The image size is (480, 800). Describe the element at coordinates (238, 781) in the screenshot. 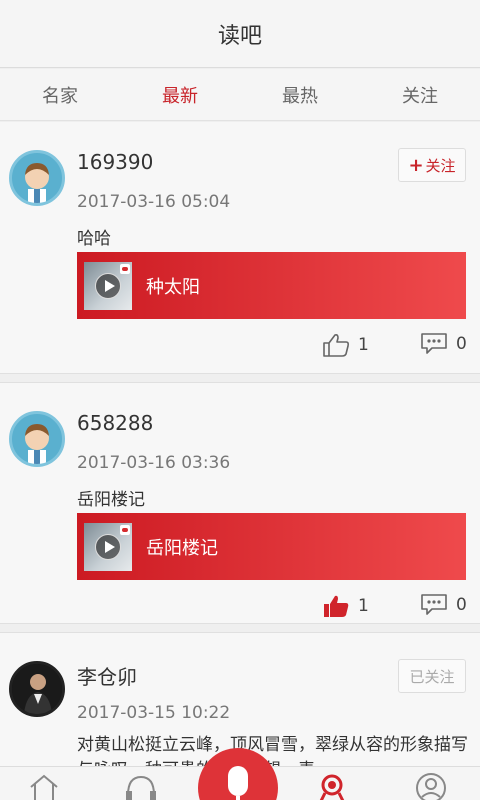

I see `mic-icon` at that location.